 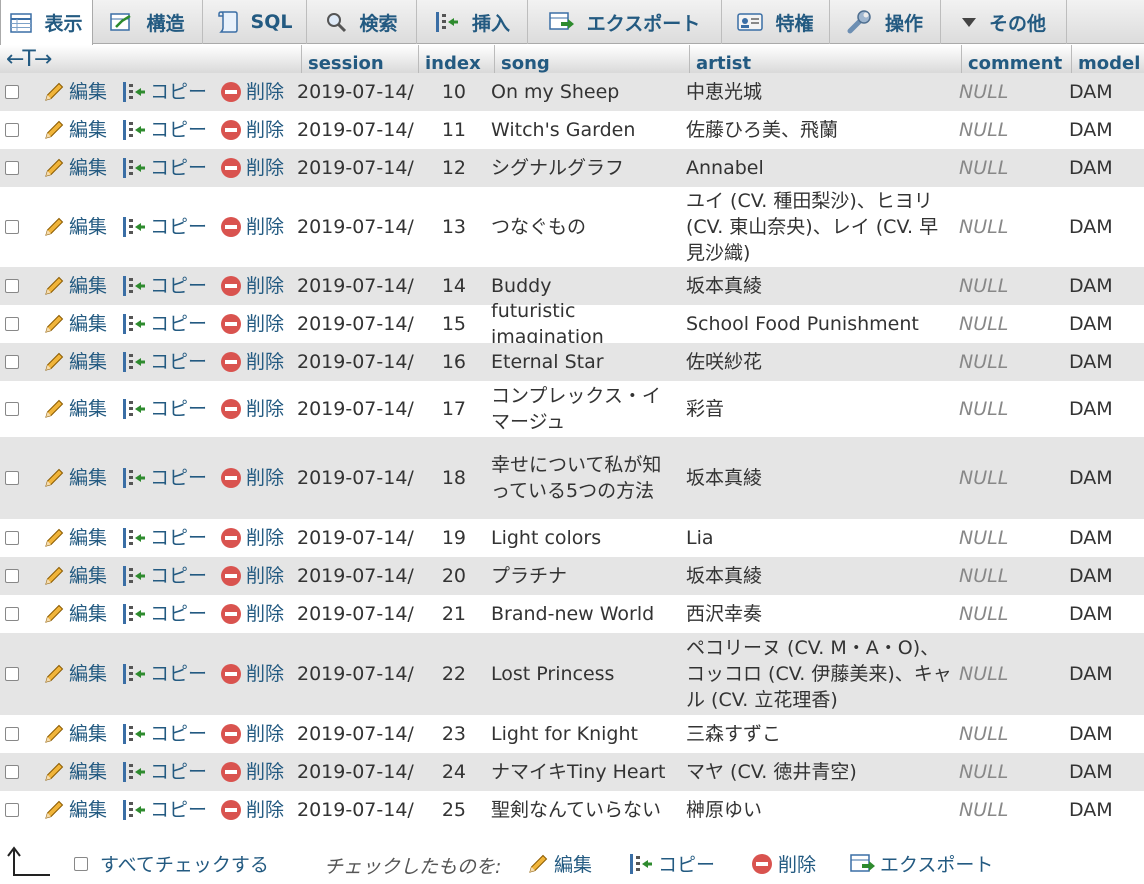 What do you see at coordinates (148, 22) in the screenshot?
I see `tab-structure: 構造` at bounding box center [148, 22].